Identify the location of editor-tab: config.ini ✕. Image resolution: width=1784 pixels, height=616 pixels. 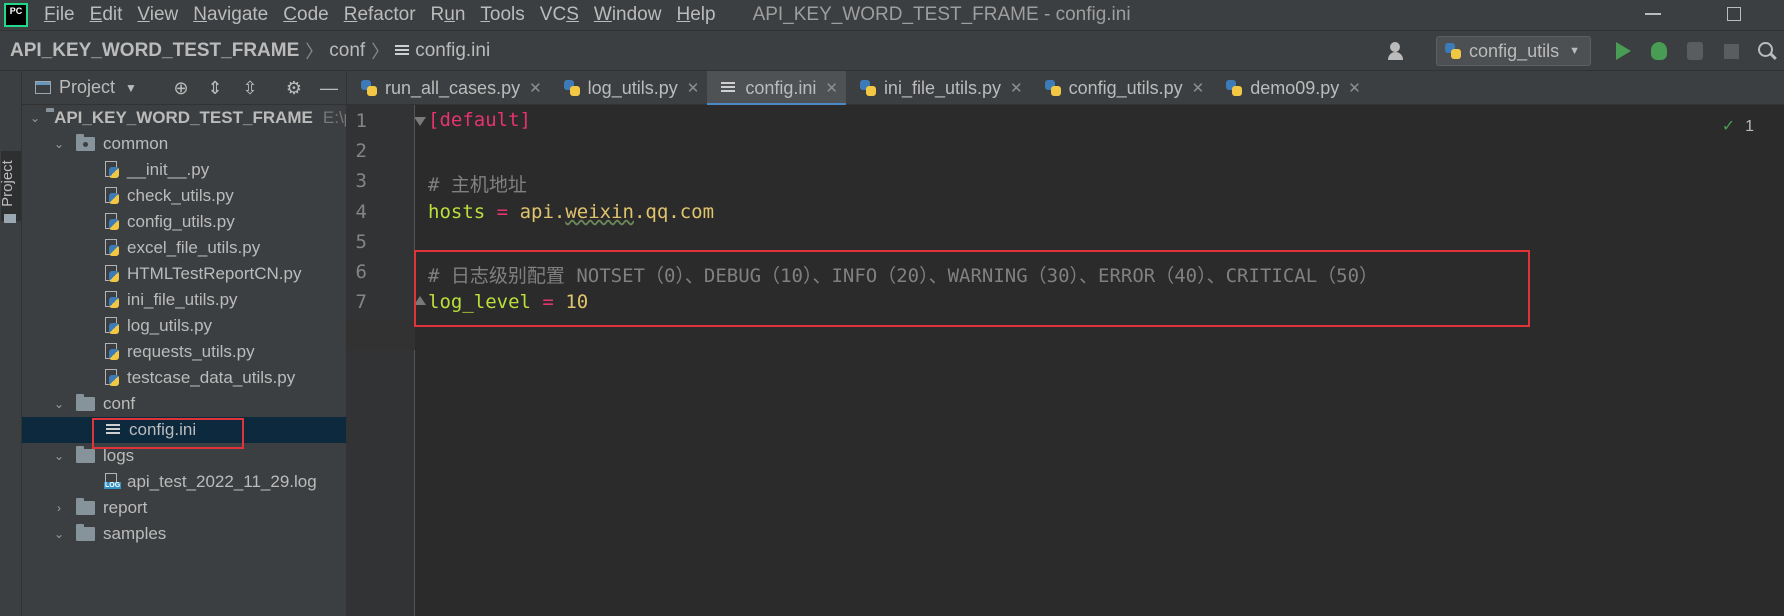
(776, 88).